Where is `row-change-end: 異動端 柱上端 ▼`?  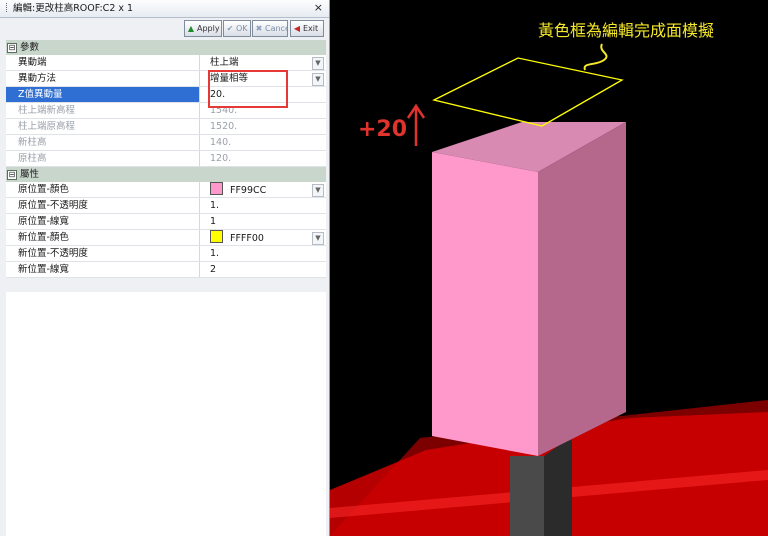 row-change-end: 異動端 柱上端 ▼ is located at coordinates (166, 63).